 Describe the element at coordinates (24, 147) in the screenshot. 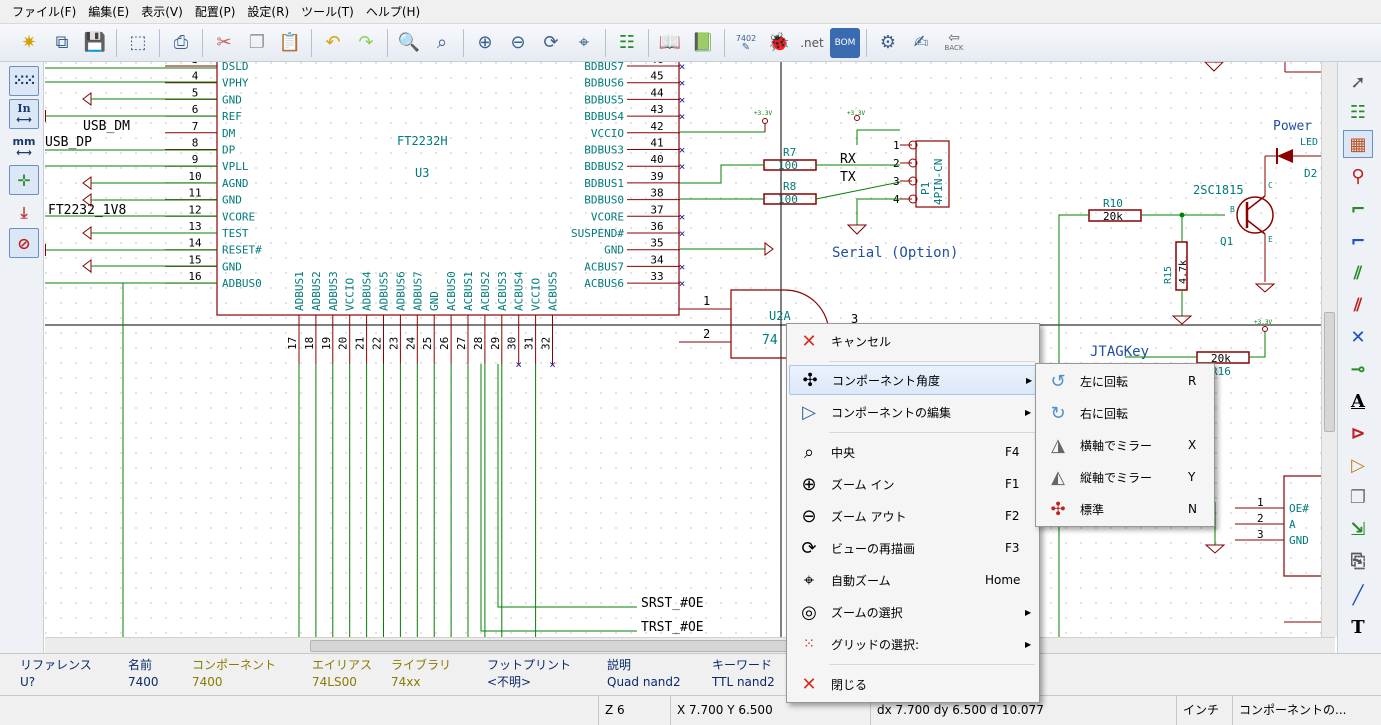

I see `units-mm-button: mm ⟷` at that location.